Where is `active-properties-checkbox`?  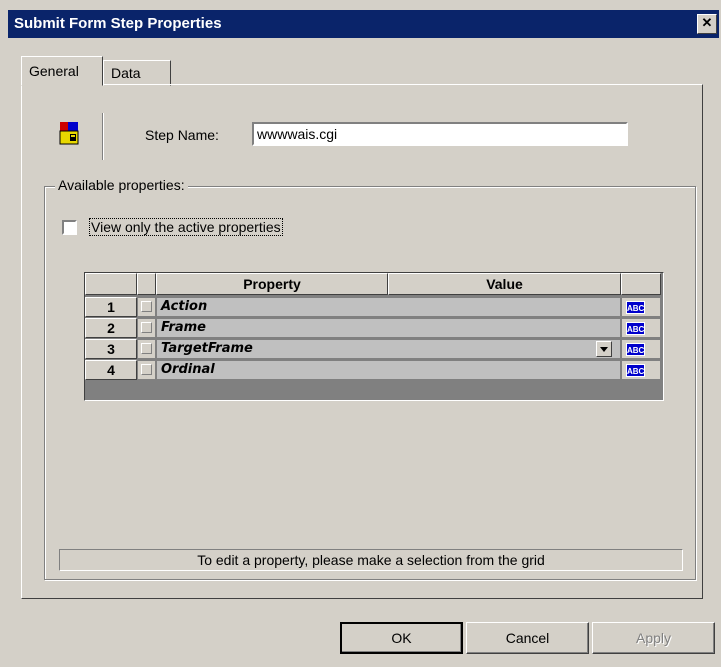 active-properties-checkbox is located at coordinates (69, 227).